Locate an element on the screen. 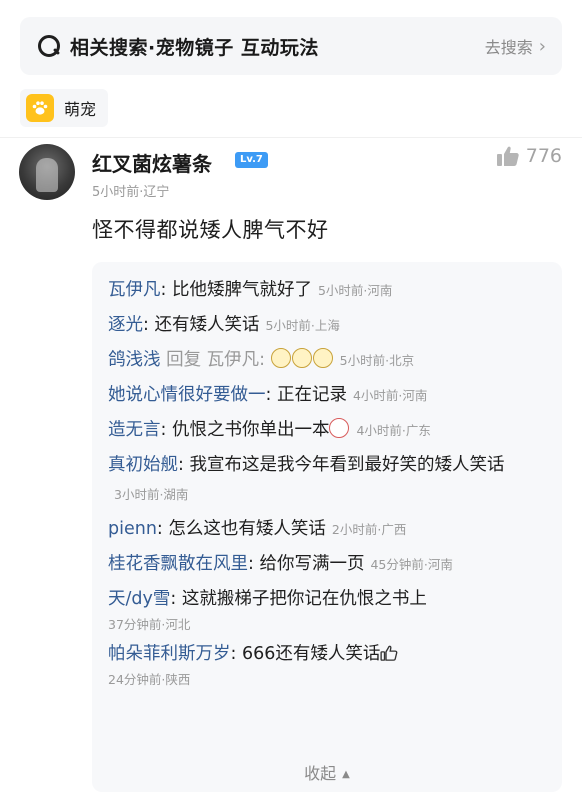 The image size is (582, 800). reply-time: 37分钟前·河北 is located at coordinates (149, 624).